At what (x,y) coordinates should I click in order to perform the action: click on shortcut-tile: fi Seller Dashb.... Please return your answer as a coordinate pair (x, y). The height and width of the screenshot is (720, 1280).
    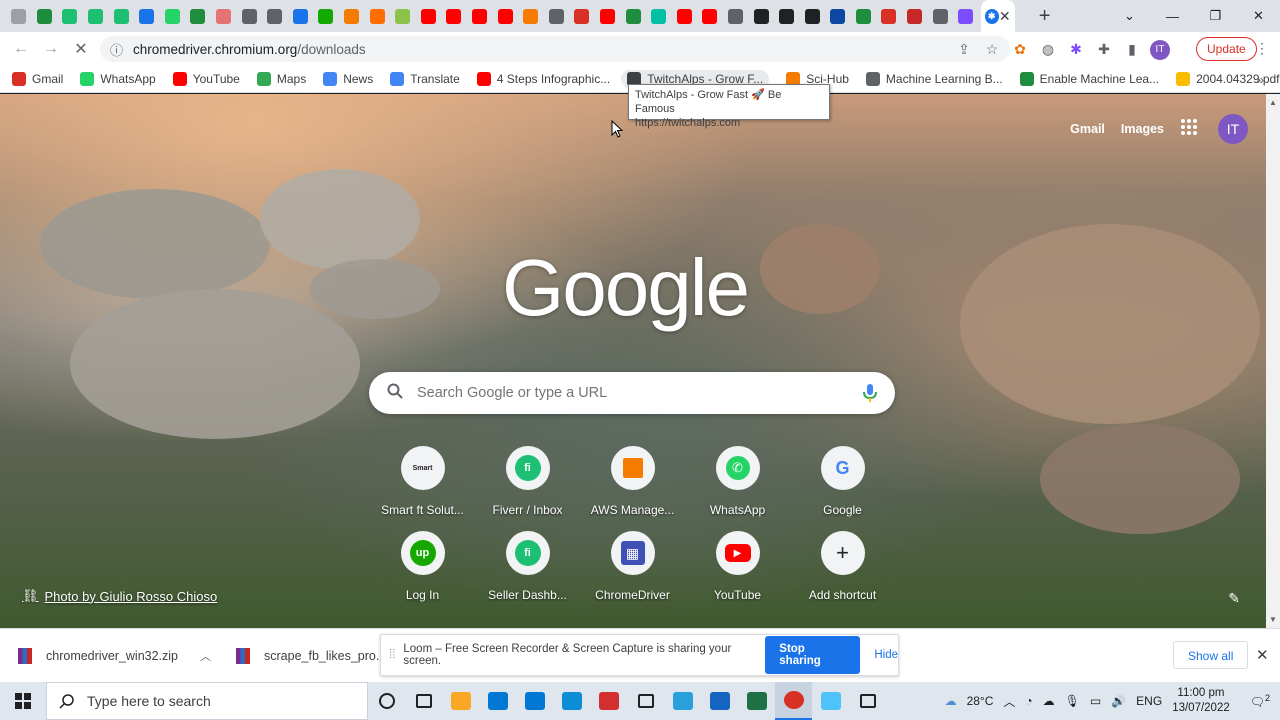
    Looking at the image, I should click on (527, 566).